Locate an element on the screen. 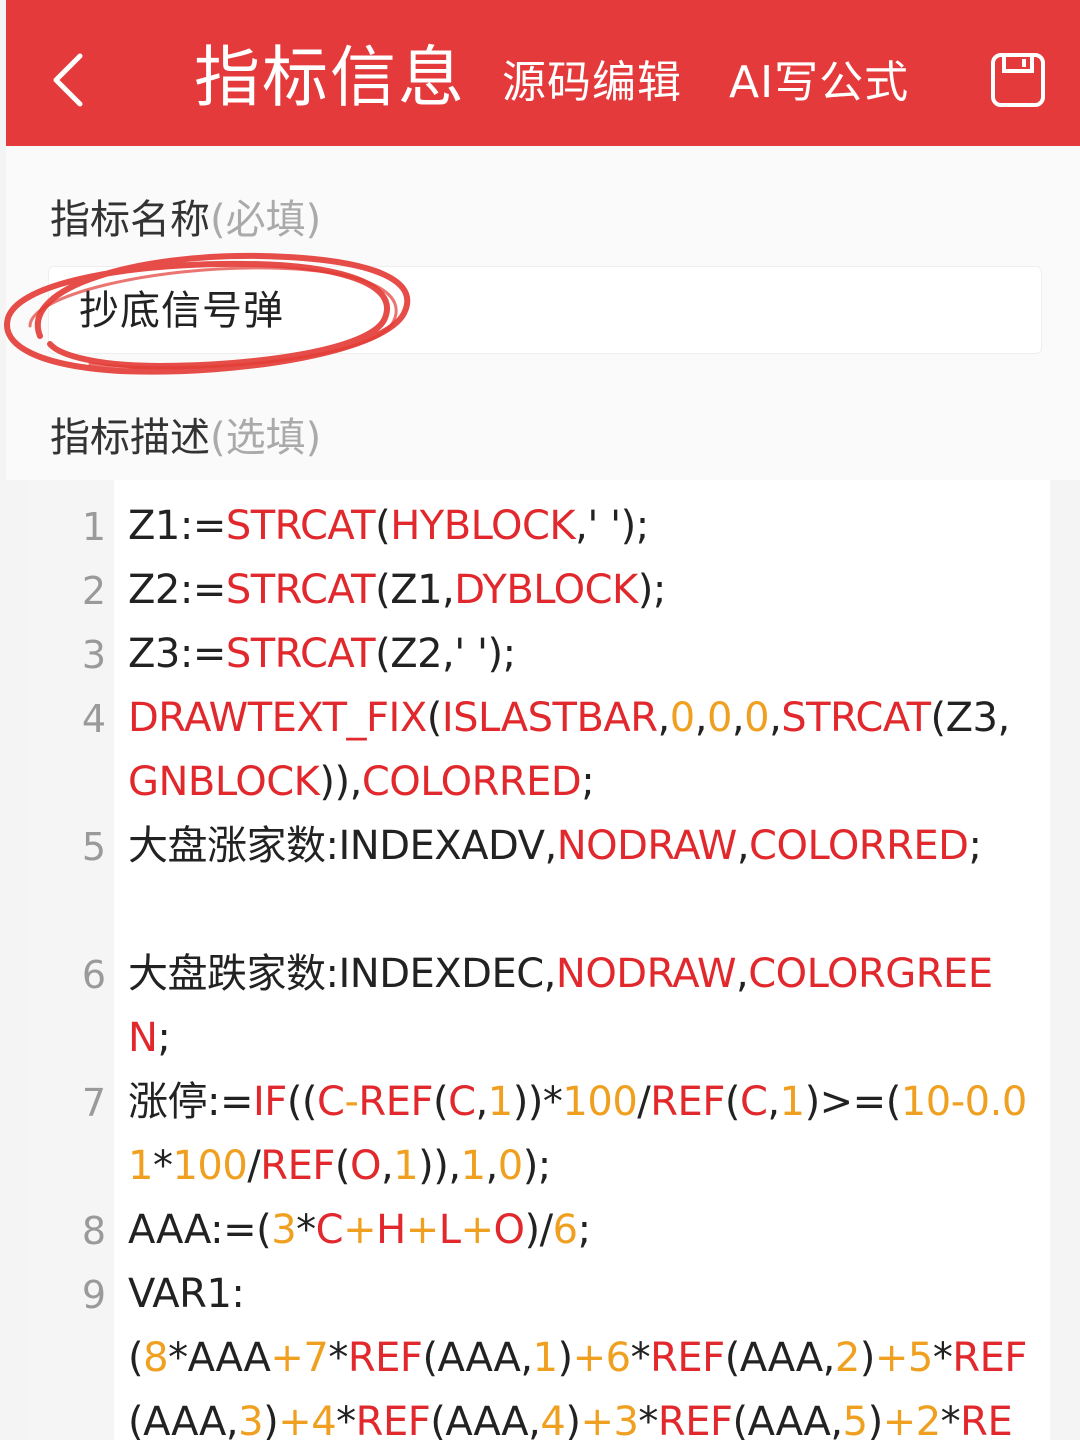 This screenshot has height=1440, width=1080. save-button is located at coordinates (1018, 80).